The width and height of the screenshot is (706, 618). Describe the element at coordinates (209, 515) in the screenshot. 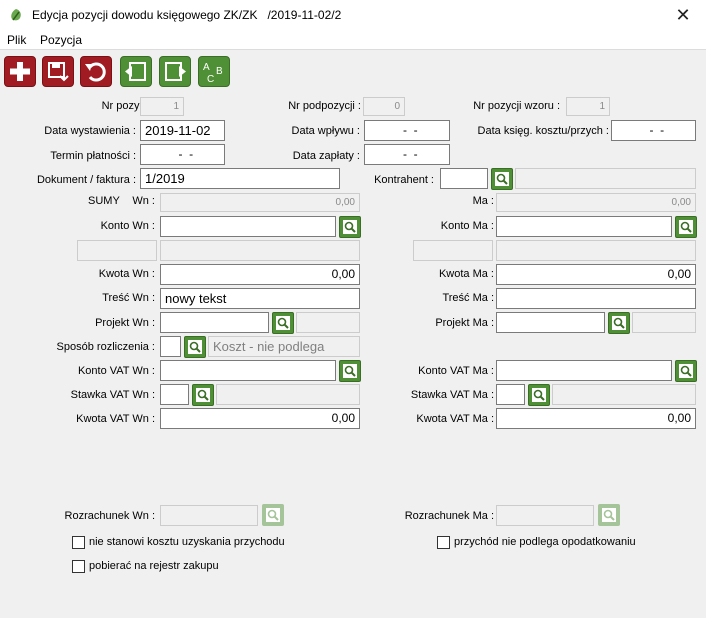

I see `rozrachunek-wn-field` at that location.